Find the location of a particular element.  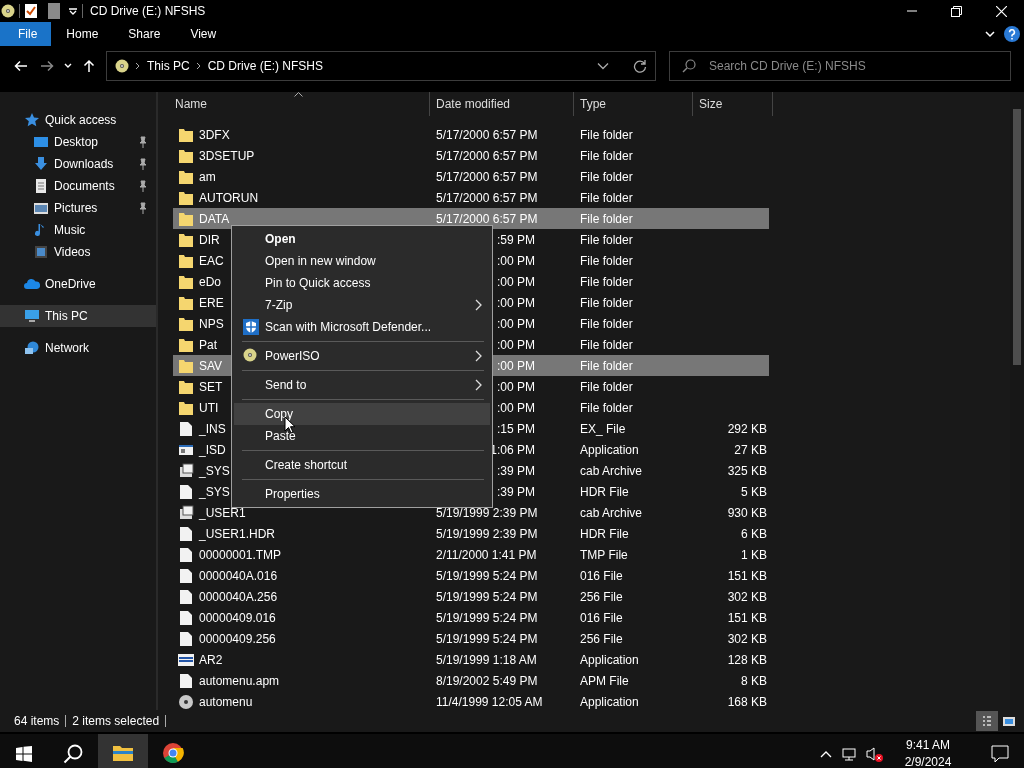

file-size: 5 KB is located at coordinates (754, 491).